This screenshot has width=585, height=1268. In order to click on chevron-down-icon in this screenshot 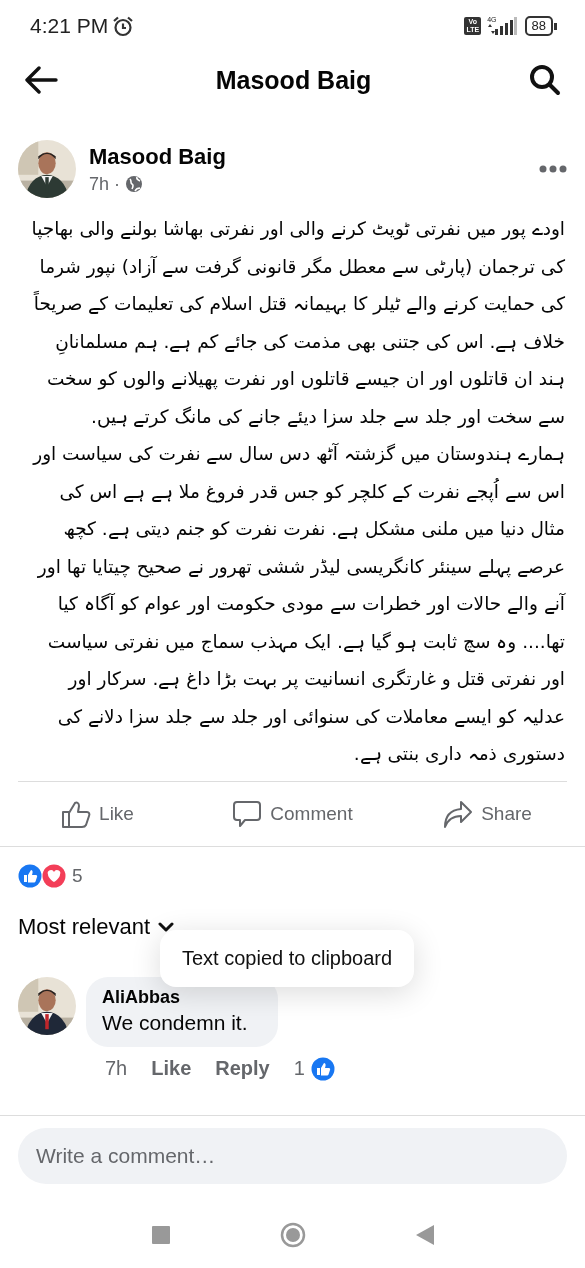, I will do `click(166, 926)`.